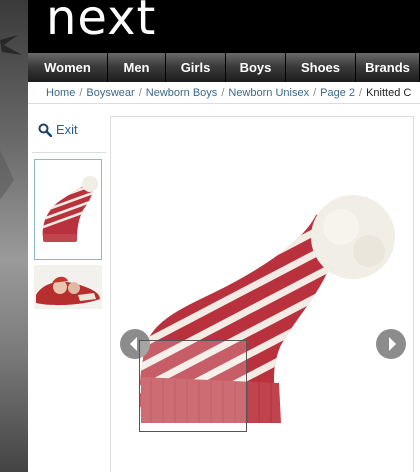  I want to click on chevron-right-icon, so click(392, 344).